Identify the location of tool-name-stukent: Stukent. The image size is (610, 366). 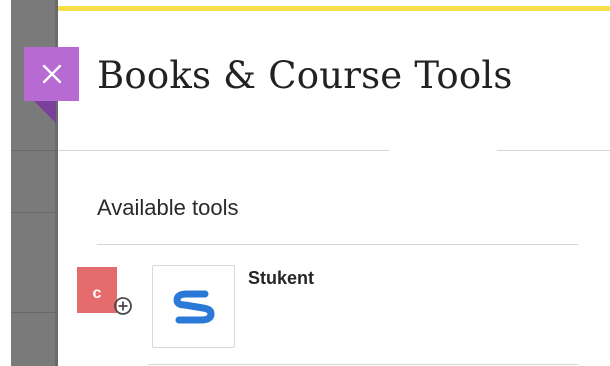
(281, 278).